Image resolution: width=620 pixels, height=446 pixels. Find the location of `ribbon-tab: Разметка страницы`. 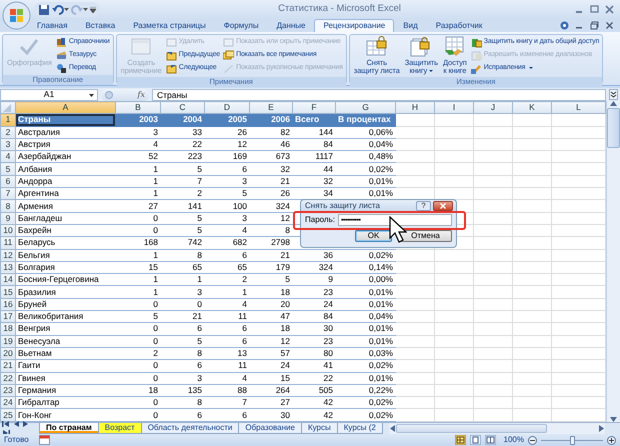

ribbon-tab: Разметка страницы is located at coordinates (169, 25).